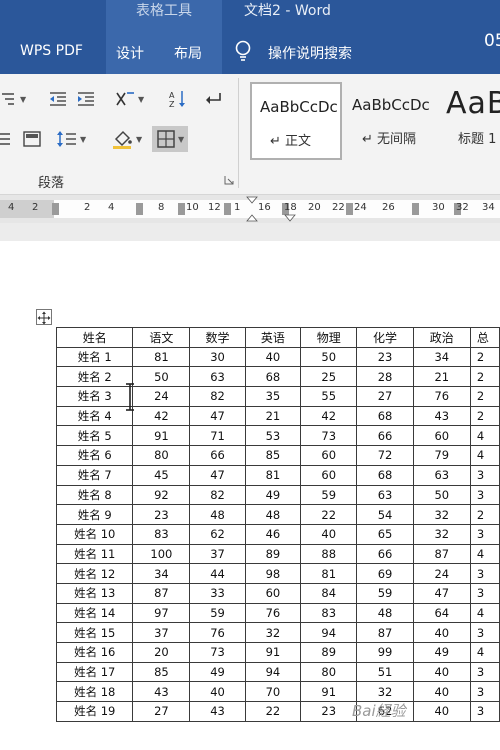 This screenshot has height=750, width=500. What do you see at coordinates (385, 573) in the screenshot?
I see `score-cell: 69` at bounding box center [385, 573].